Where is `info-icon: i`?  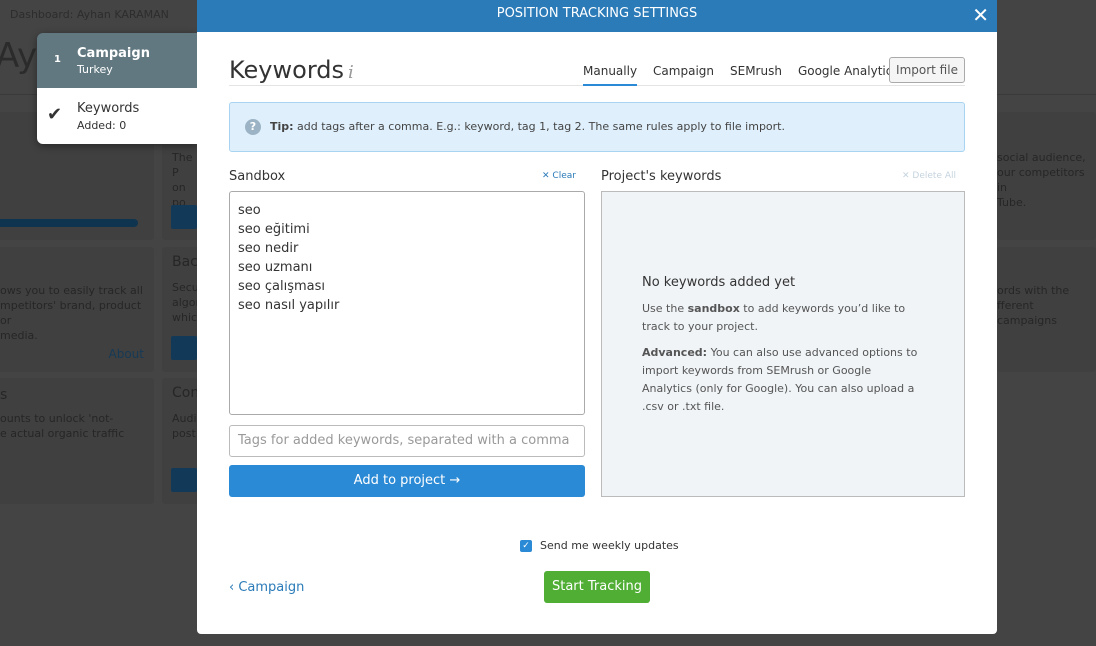 info-icon: i is located at coordinates (351, 72).